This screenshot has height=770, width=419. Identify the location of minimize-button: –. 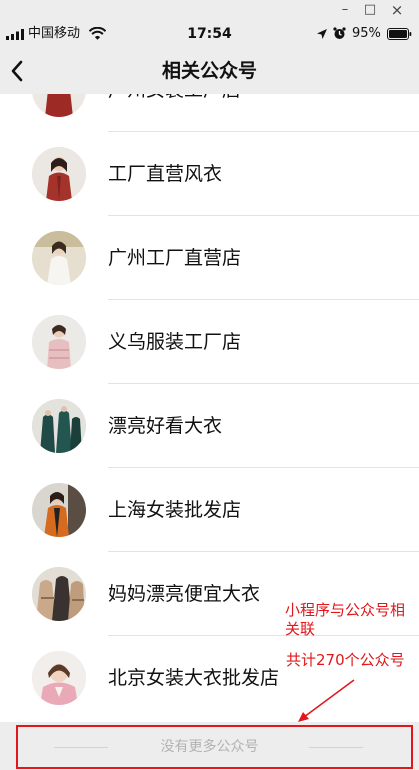
(345, 10).